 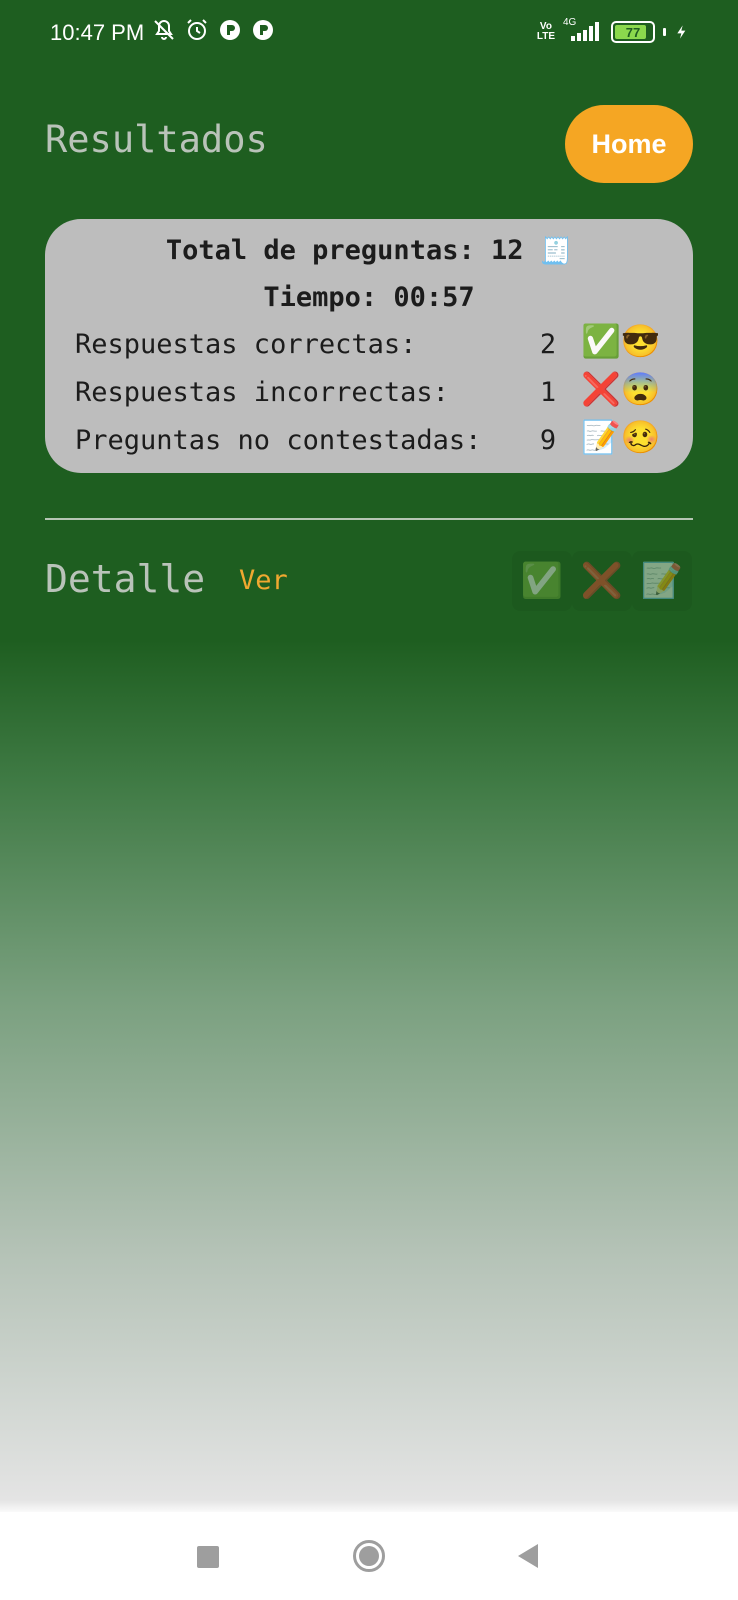 I want to click on total-questions: Total de preguntas: 12 🧾, so click(x=369, y=251).